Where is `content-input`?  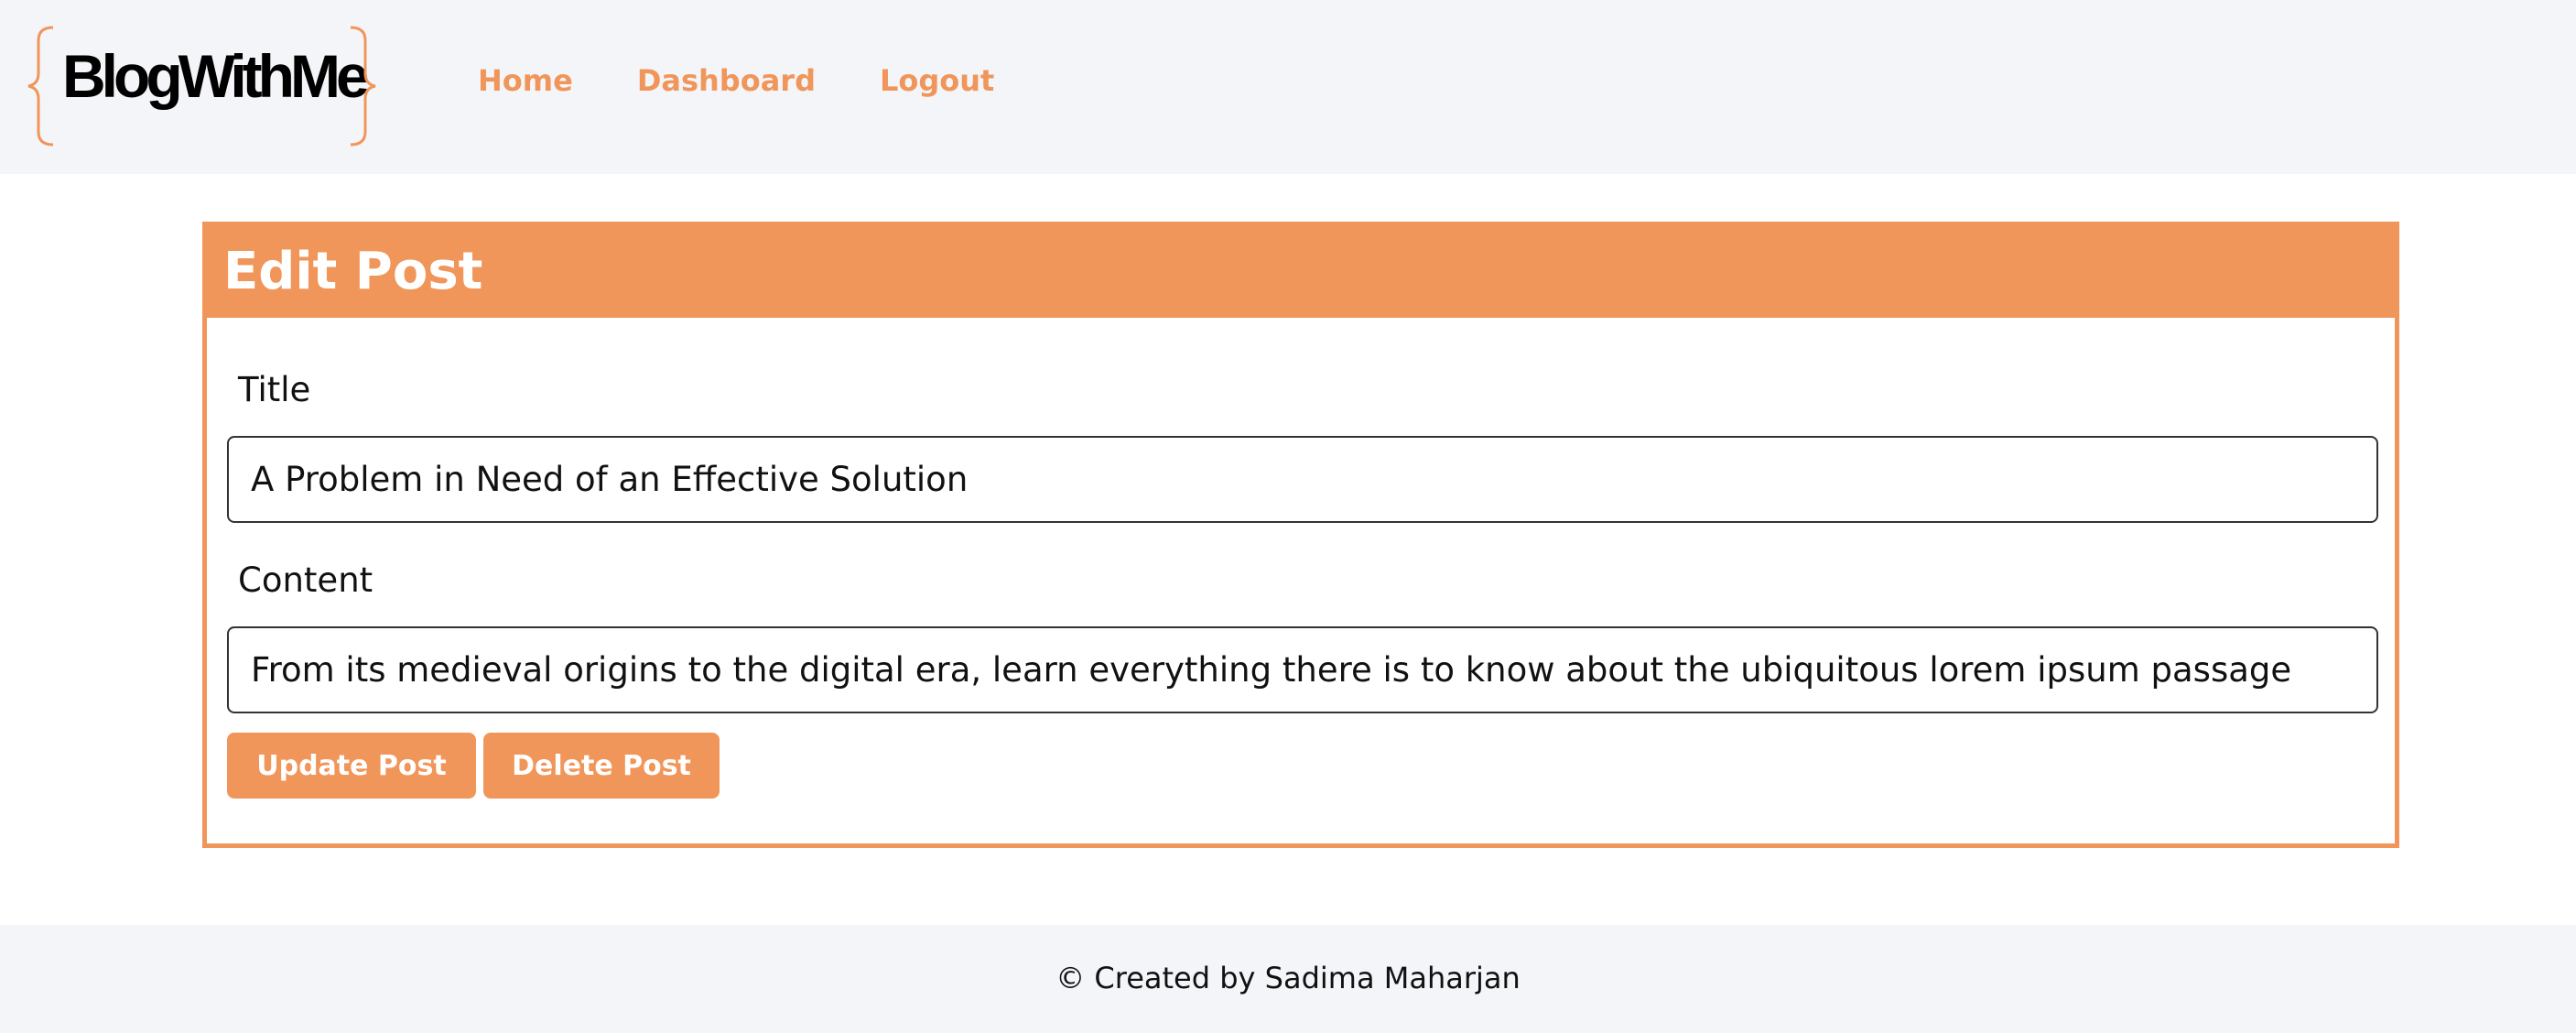
content-input is located at coordinates (1302, 669).